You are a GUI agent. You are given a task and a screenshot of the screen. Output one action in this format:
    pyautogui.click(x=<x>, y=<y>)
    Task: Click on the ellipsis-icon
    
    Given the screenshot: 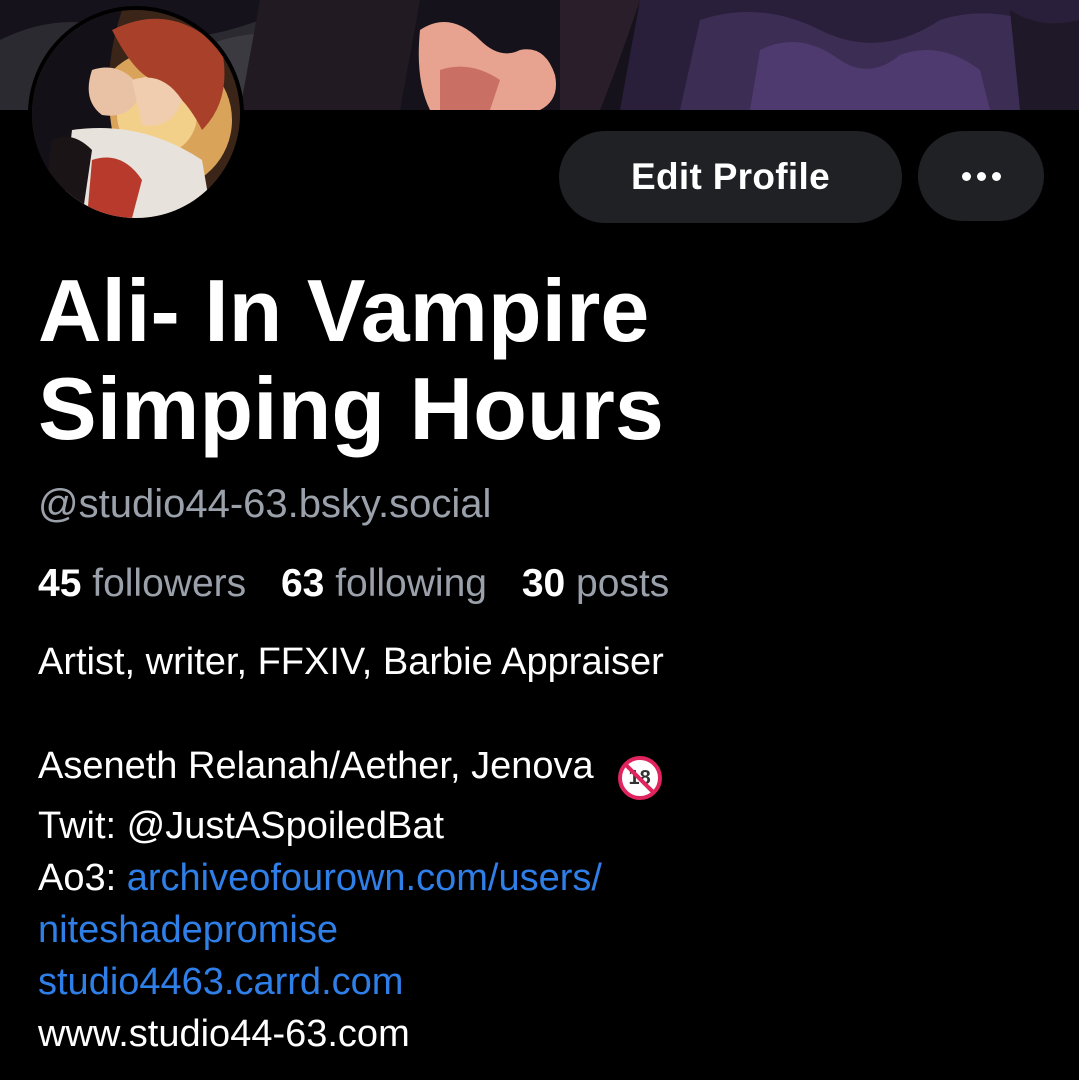 What is the action you would take?
    pyautogui.click(x=981, y=176)
    